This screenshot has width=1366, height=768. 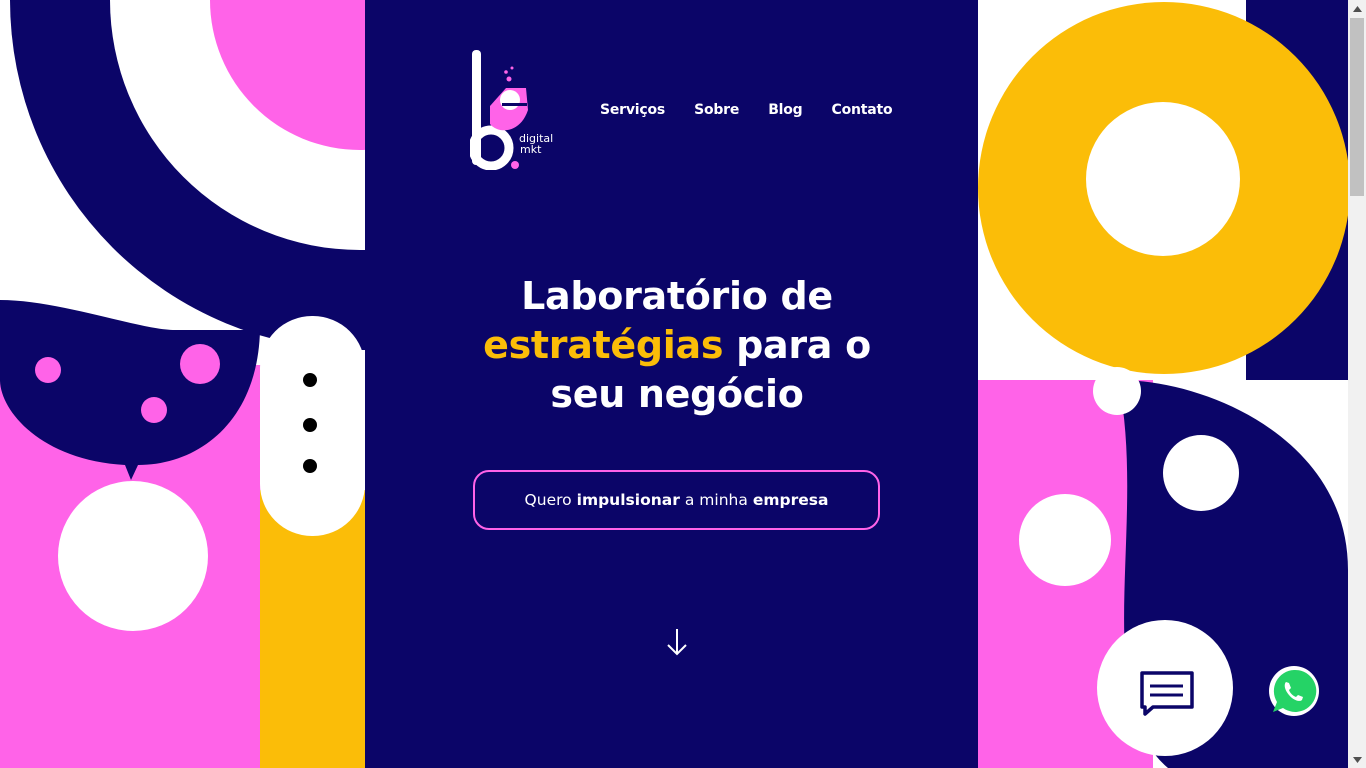 I want to click on whatsapp-button, so click(x=1294, y=691).